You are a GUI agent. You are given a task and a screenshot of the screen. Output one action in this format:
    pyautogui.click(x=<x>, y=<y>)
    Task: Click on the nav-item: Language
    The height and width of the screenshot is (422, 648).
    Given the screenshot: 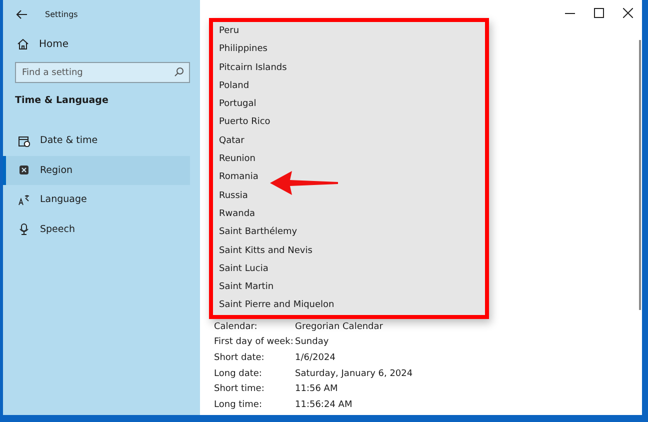 What is the action you would take?
    pyautogui.click(x=96, y=199)
    